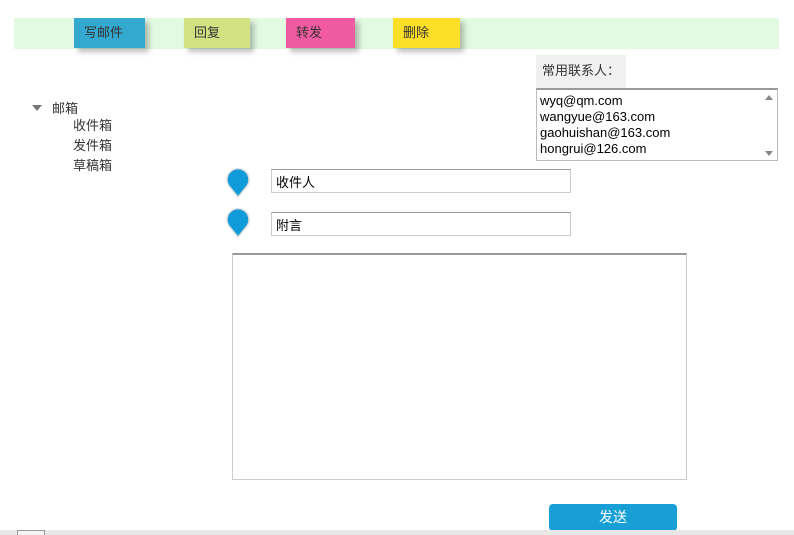 Image resolution: width=794 pixels, height=535 pixels. What do you see at coordinates (72, 137) in the screenshot?
I see `mailbox-tree: 邮箱 收件箱 发件箱 草稿箱` at bounding box center [72, 137].